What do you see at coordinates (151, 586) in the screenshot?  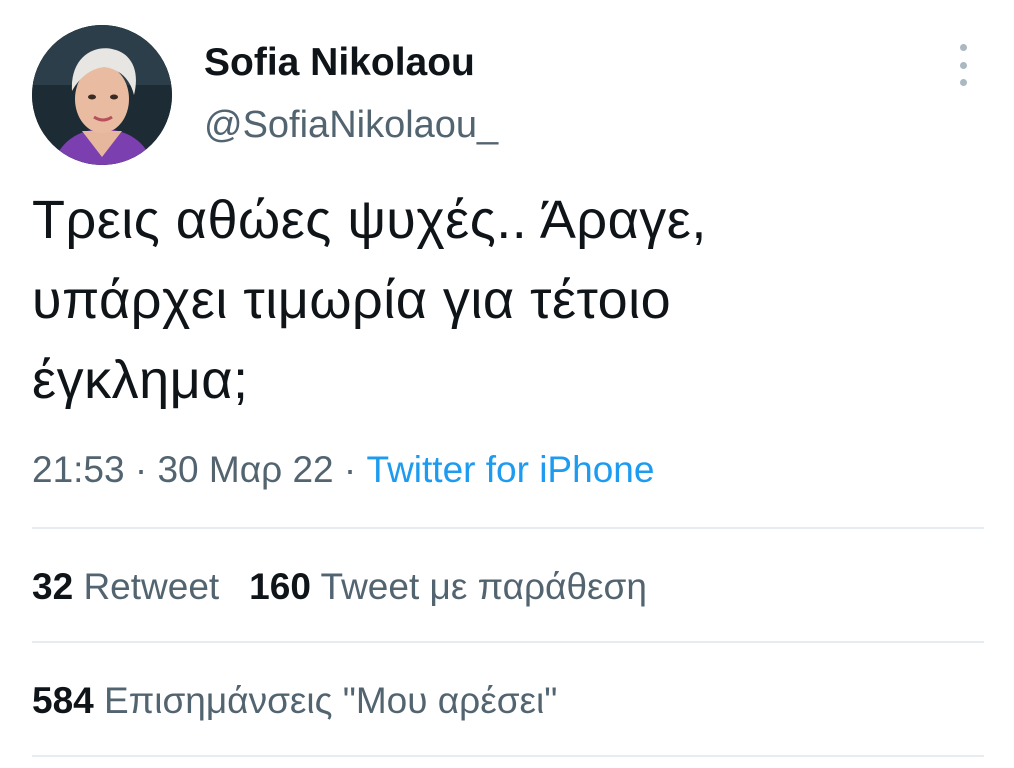 I see `retweets-label: Retweet` at bounding box center [151, 586].